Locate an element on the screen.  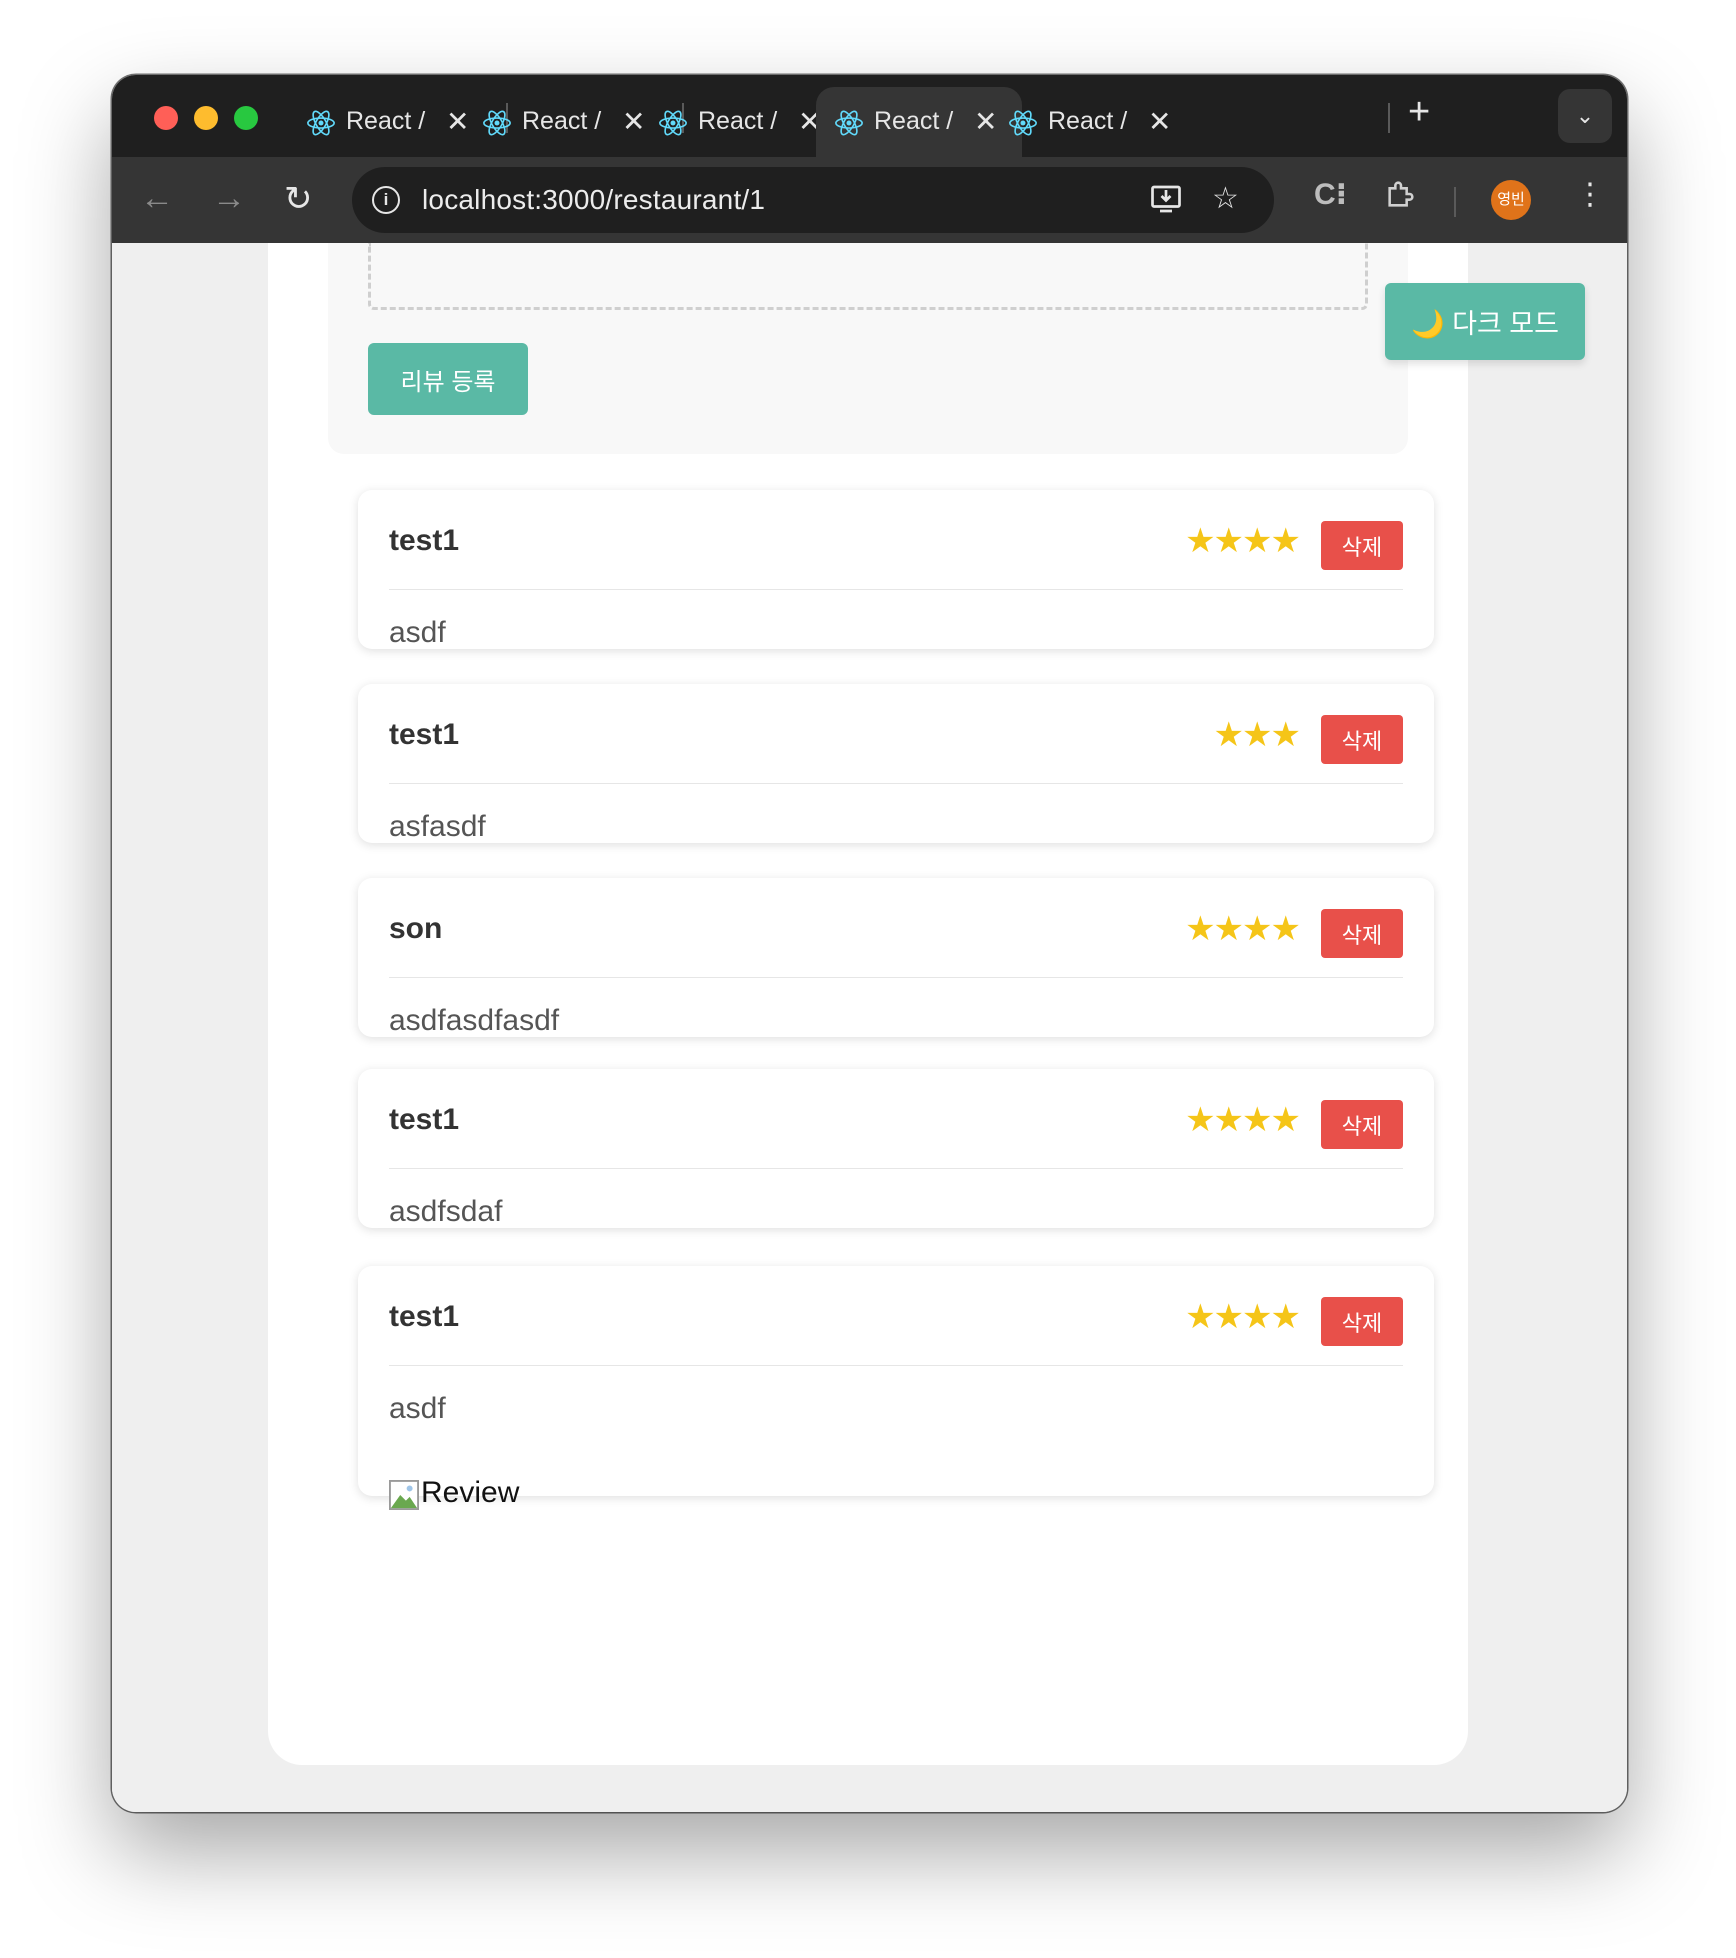
arrow-right-icon: → is located at coordinates (229, 198).